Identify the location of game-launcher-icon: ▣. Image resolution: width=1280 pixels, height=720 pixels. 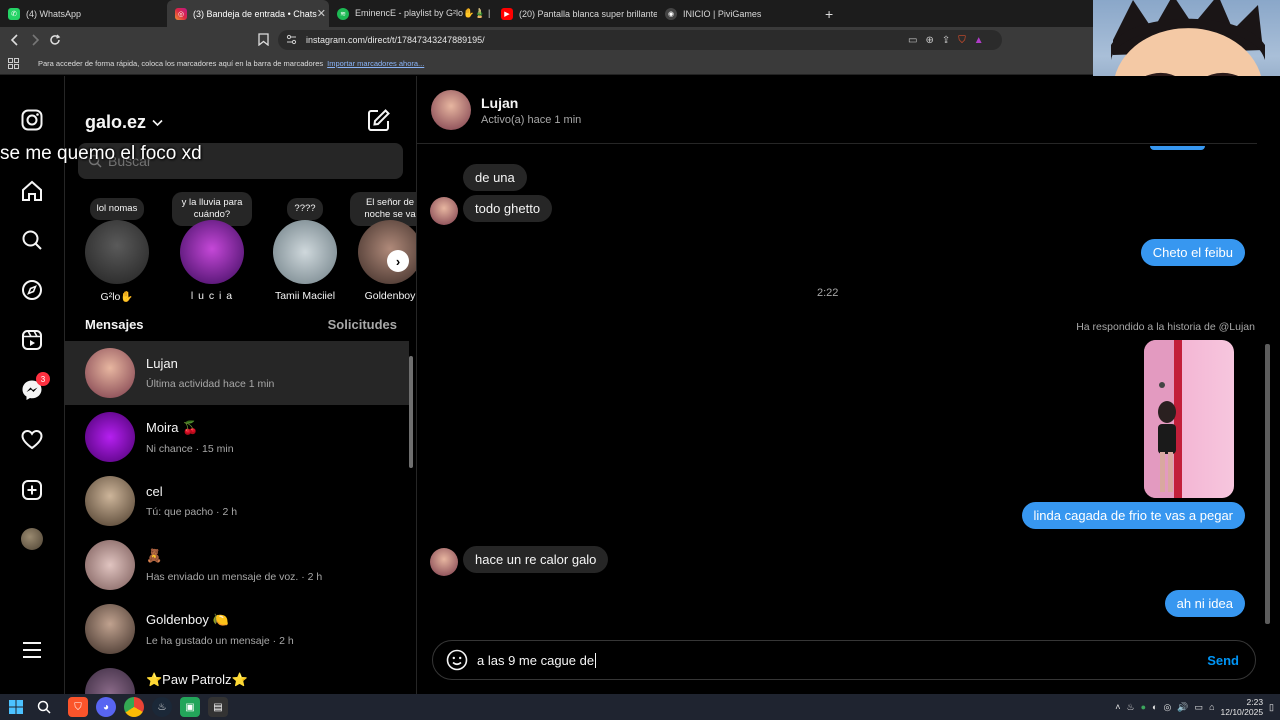
(190, 707).